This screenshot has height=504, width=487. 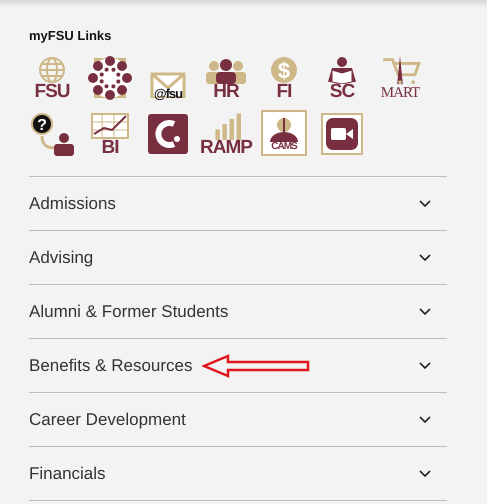 I want to click on app-shortcut: MART, so click(x=400, y=77).